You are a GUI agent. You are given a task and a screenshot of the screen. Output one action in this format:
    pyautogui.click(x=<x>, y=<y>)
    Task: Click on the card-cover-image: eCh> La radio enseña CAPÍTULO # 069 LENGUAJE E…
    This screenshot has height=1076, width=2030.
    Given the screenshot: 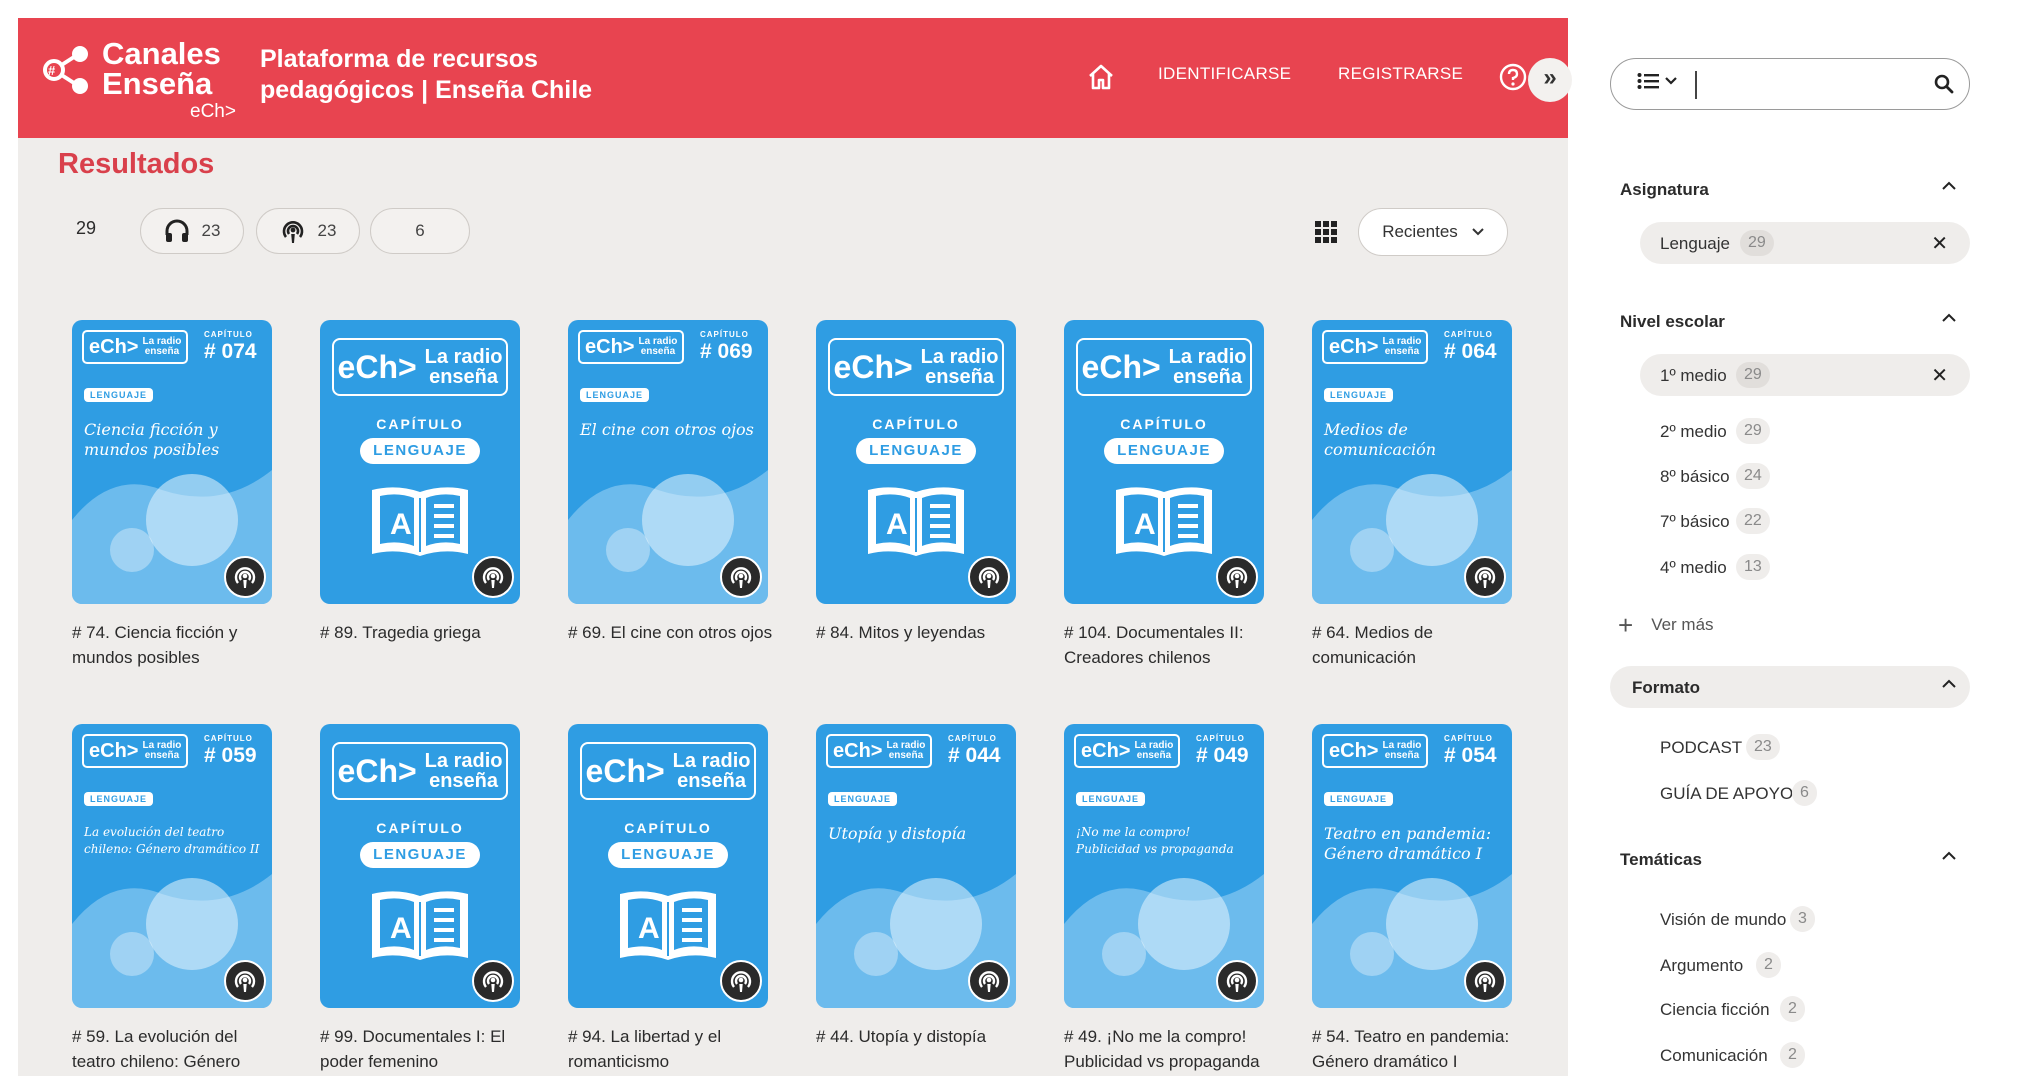 What is the action you would take?
    pyautogui.click(x=668, y=462)
    